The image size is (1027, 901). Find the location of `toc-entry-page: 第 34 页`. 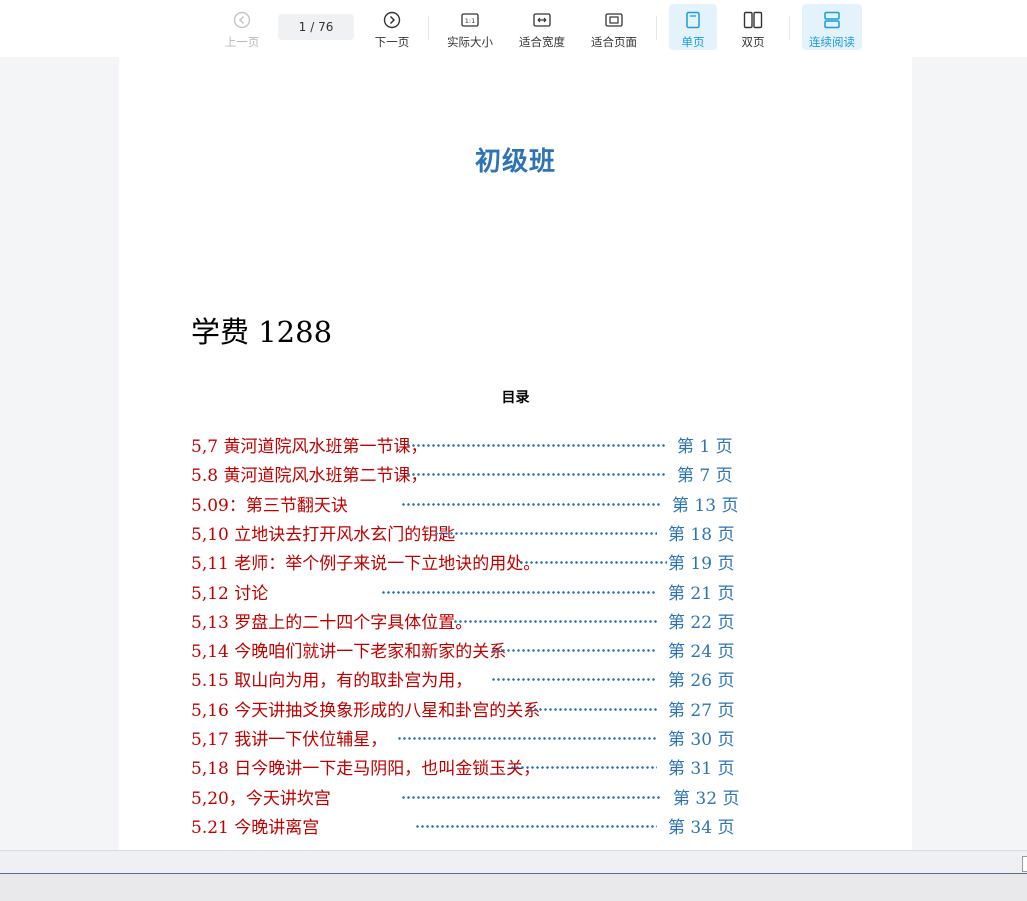

toc-entry-page: 第 34 页 is located at coordinates (701, 827).